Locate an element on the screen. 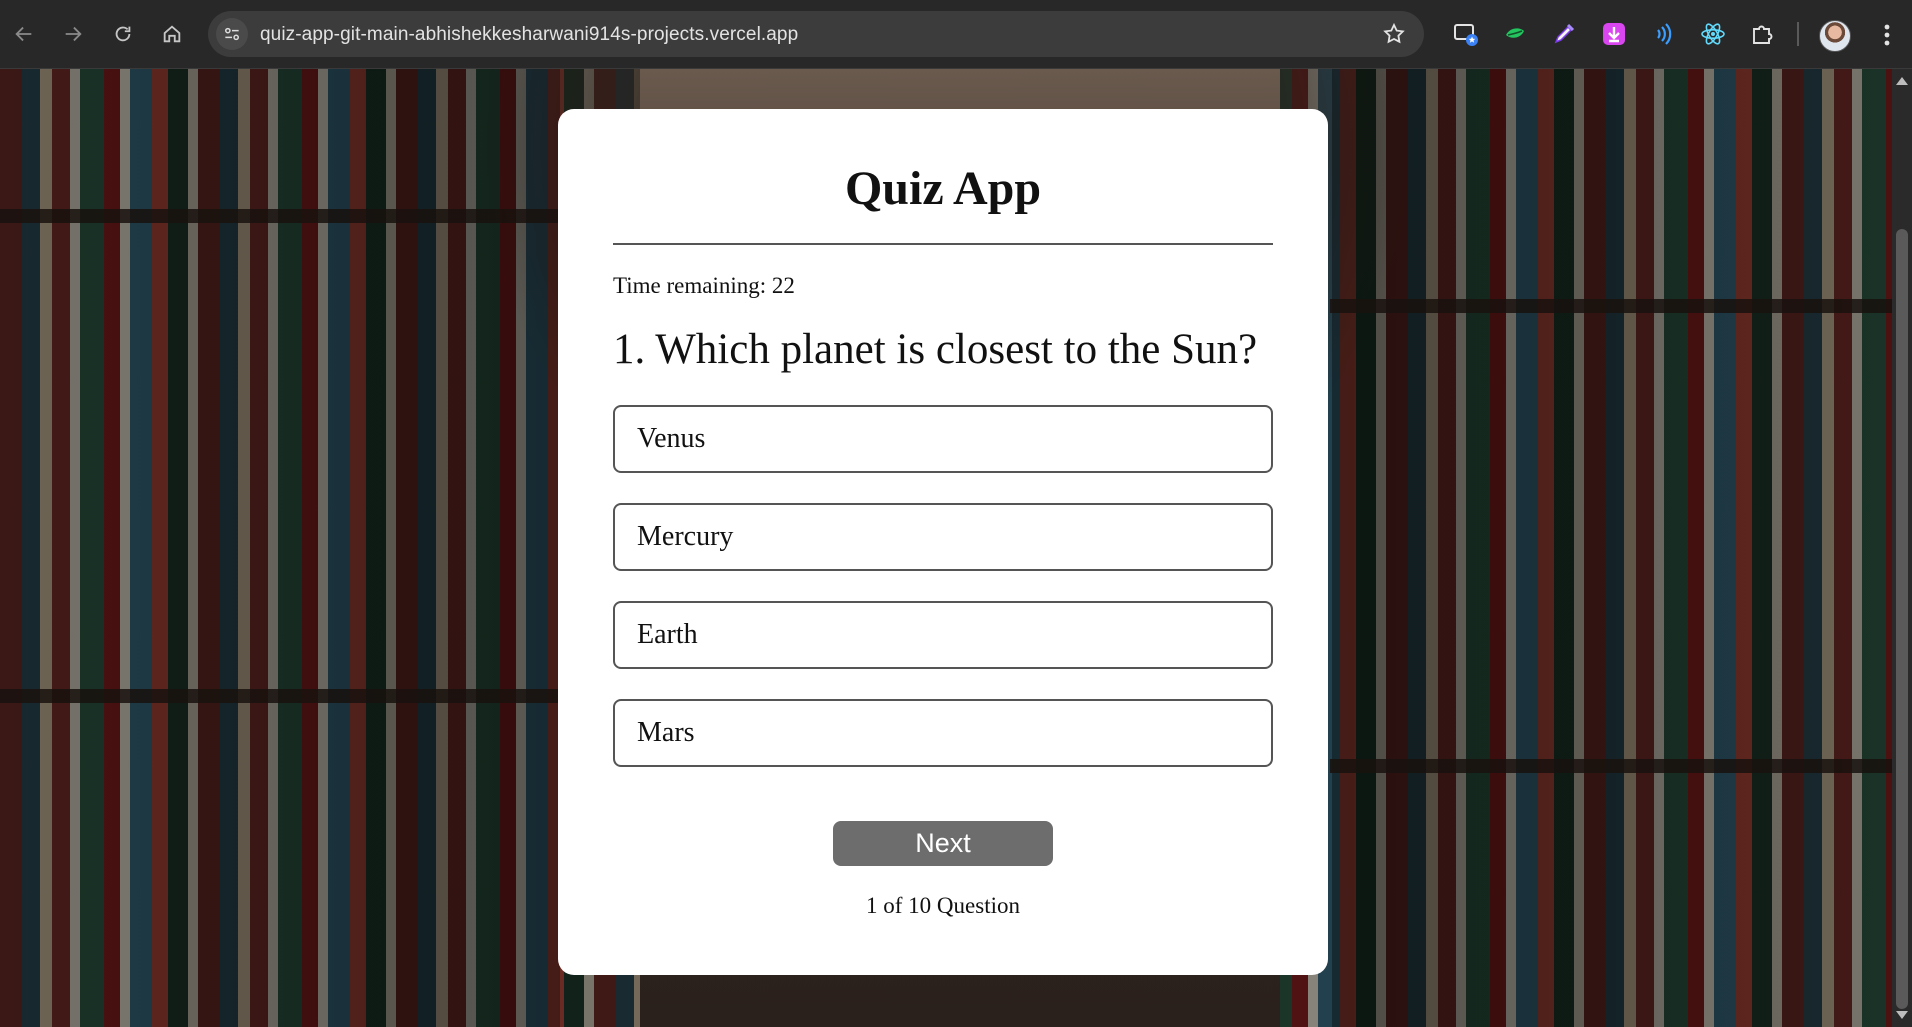  puzzle-icon is located at coordinates (1762, 34).